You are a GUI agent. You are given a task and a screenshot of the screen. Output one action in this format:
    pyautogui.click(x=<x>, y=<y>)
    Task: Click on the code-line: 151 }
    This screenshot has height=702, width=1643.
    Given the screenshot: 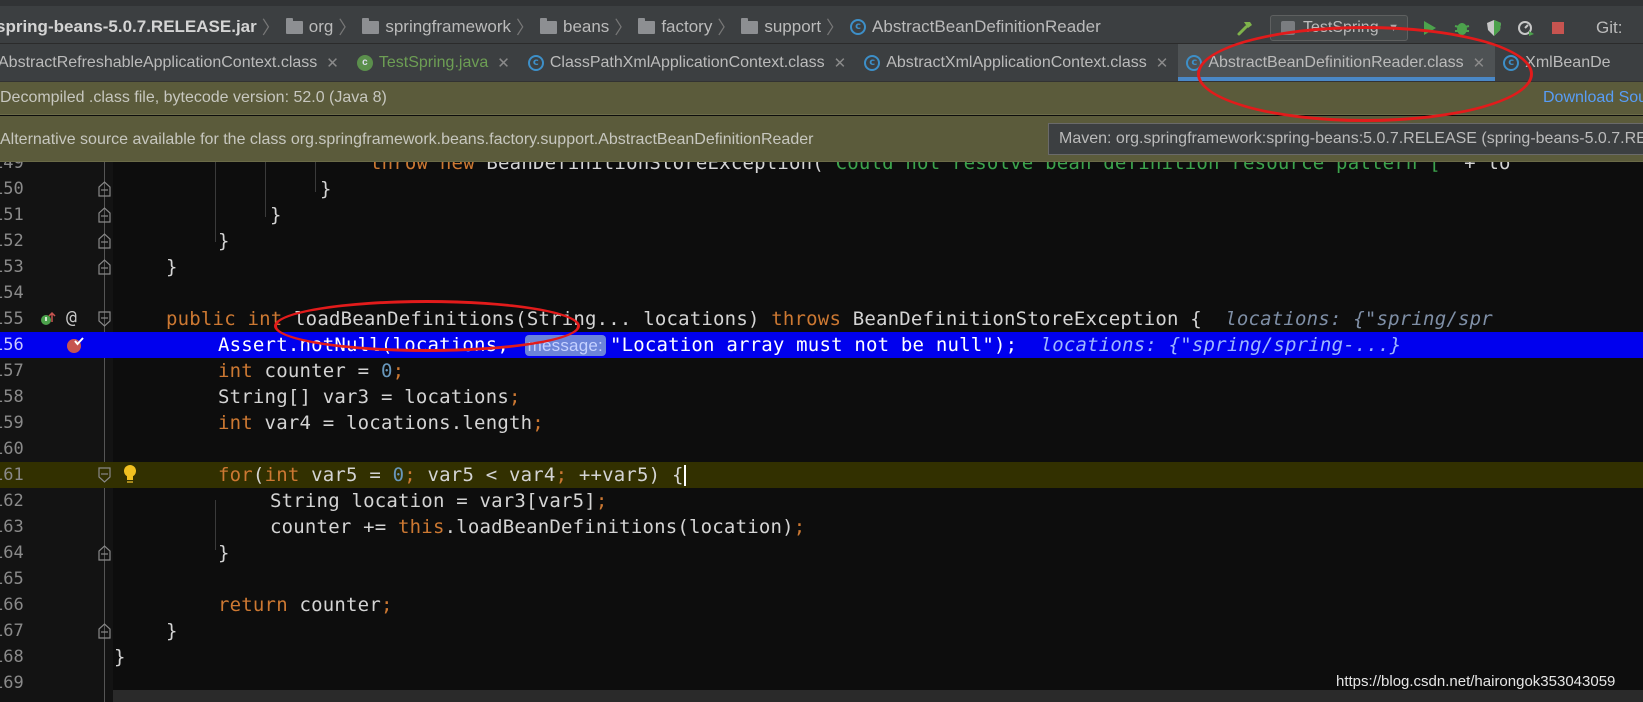 What is the action you would take?
    pyautogui.click(x=821, y=215)
    